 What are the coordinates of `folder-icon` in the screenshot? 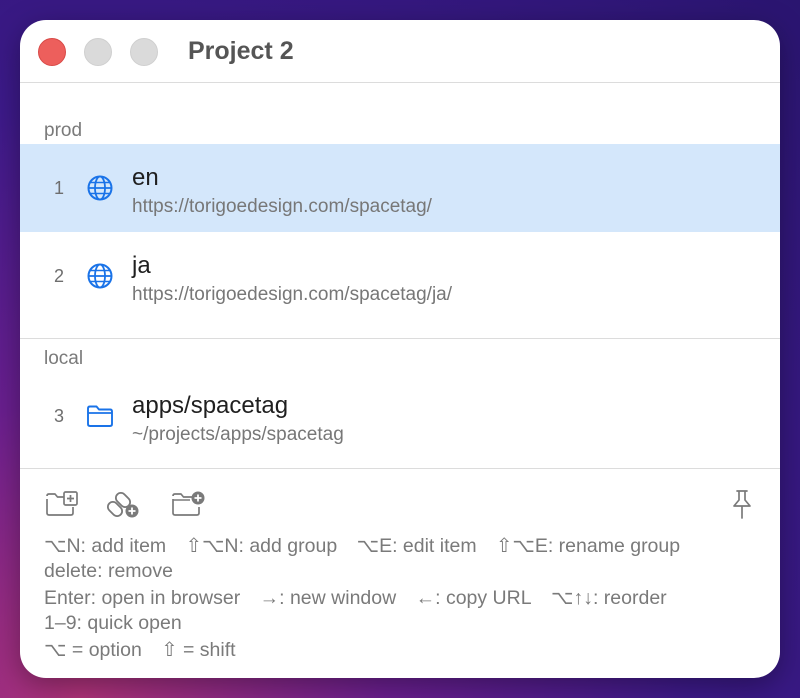 It's located at (100, 416).